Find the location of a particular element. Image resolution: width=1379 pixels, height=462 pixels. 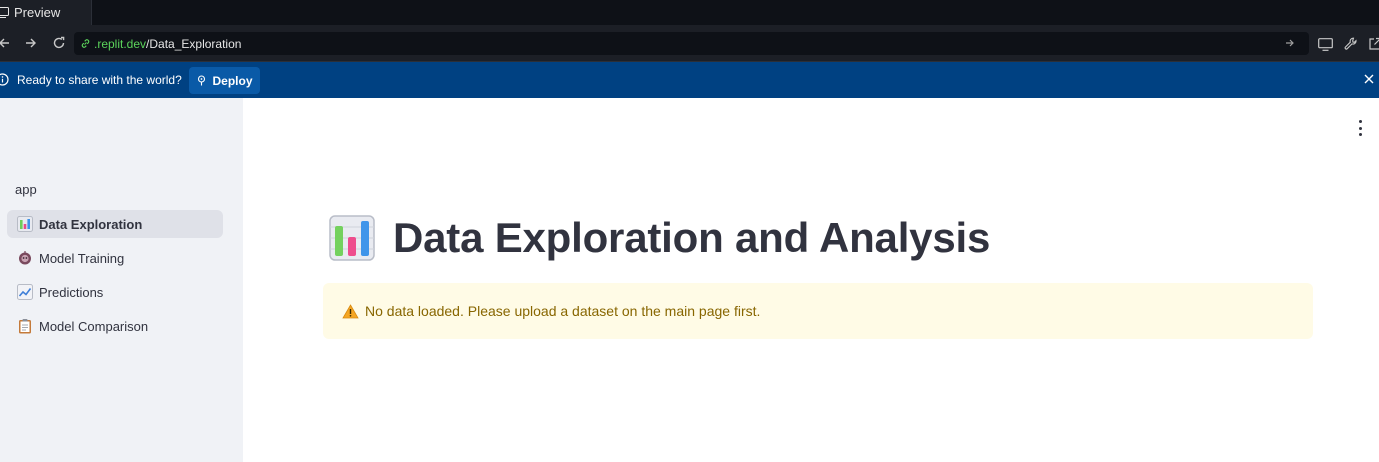

url-path: /Data_Exploration is located at coordinates (194, 43).